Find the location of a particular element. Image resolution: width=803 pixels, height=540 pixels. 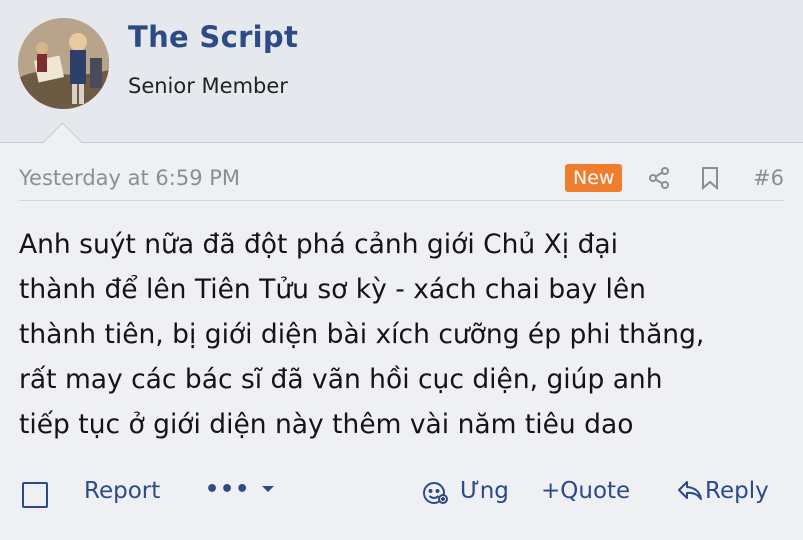

avatar is located at coordinates (63, 63).